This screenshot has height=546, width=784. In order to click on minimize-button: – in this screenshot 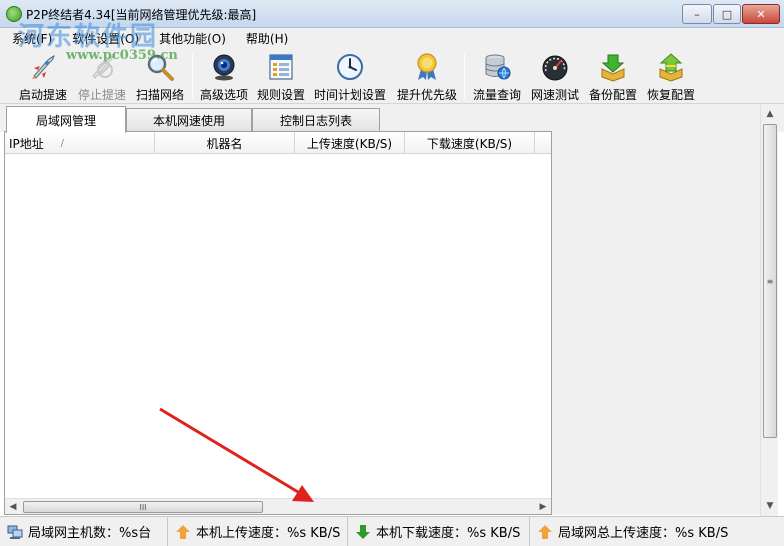, I will do `click(697, 14)`.